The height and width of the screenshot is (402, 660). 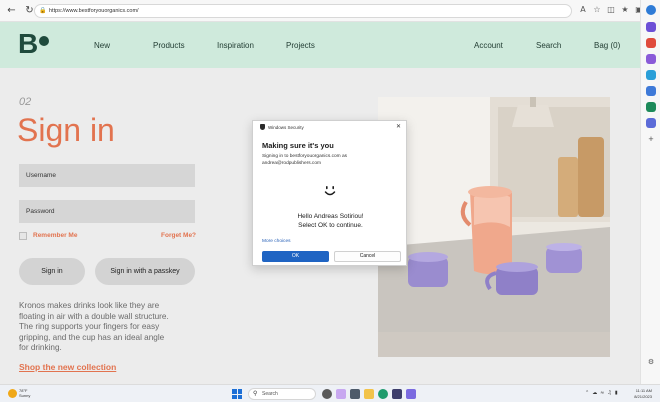 I want to click on remember-checkbox, so click(x=23, y=236).